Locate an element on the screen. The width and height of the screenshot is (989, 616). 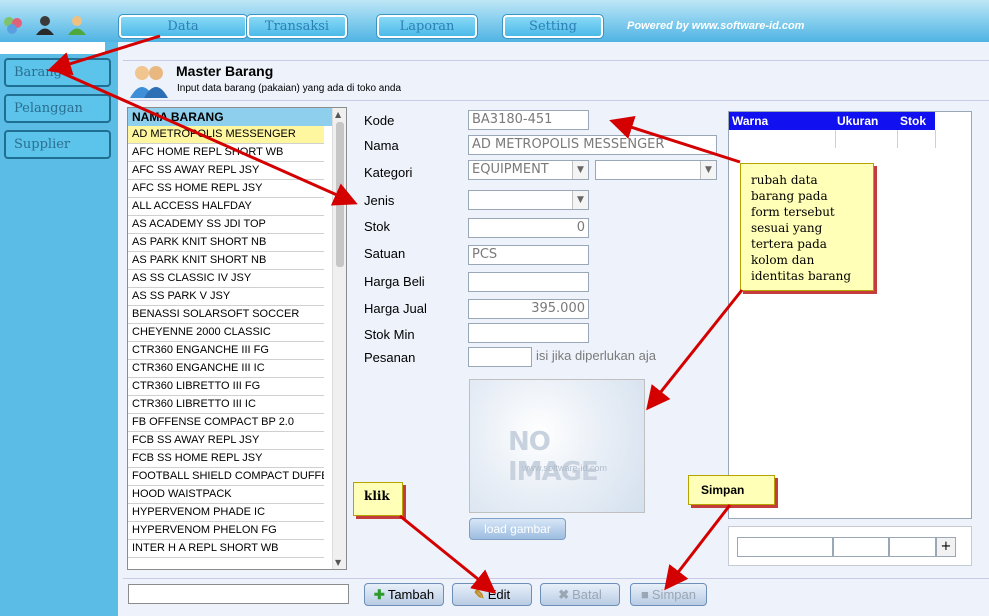
cancel-icon: ✖ is located at coordinates (564, 594).